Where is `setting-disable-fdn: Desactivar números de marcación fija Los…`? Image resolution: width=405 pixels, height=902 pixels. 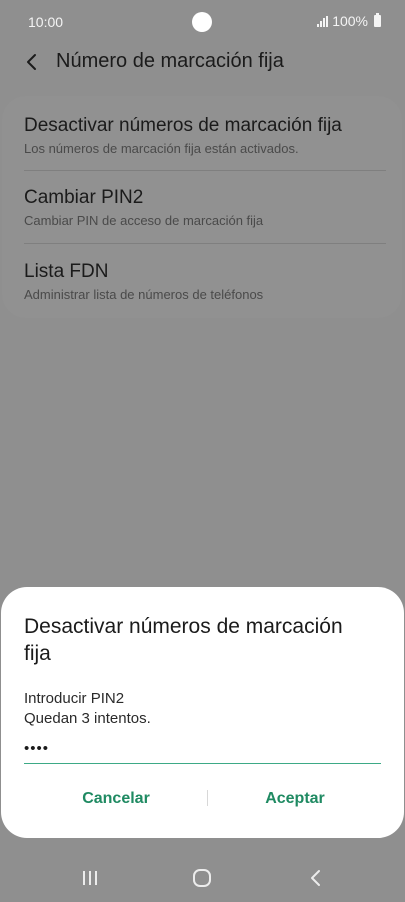 setting-disable-fdn: Desactivar números de marcación fija Los… is located at coordinates (205, 136).